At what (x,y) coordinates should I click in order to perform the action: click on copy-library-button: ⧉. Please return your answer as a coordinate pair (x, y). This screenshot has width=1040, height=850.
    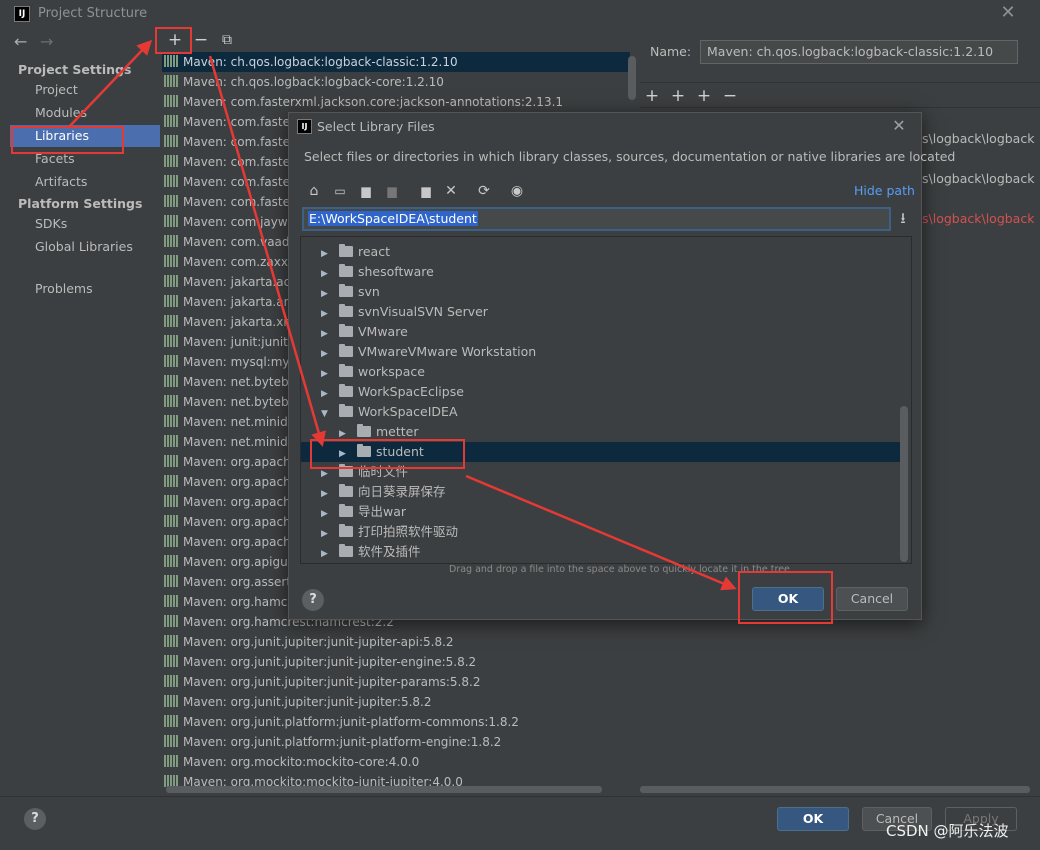
    Looking at the image, I should click on (227, 40).